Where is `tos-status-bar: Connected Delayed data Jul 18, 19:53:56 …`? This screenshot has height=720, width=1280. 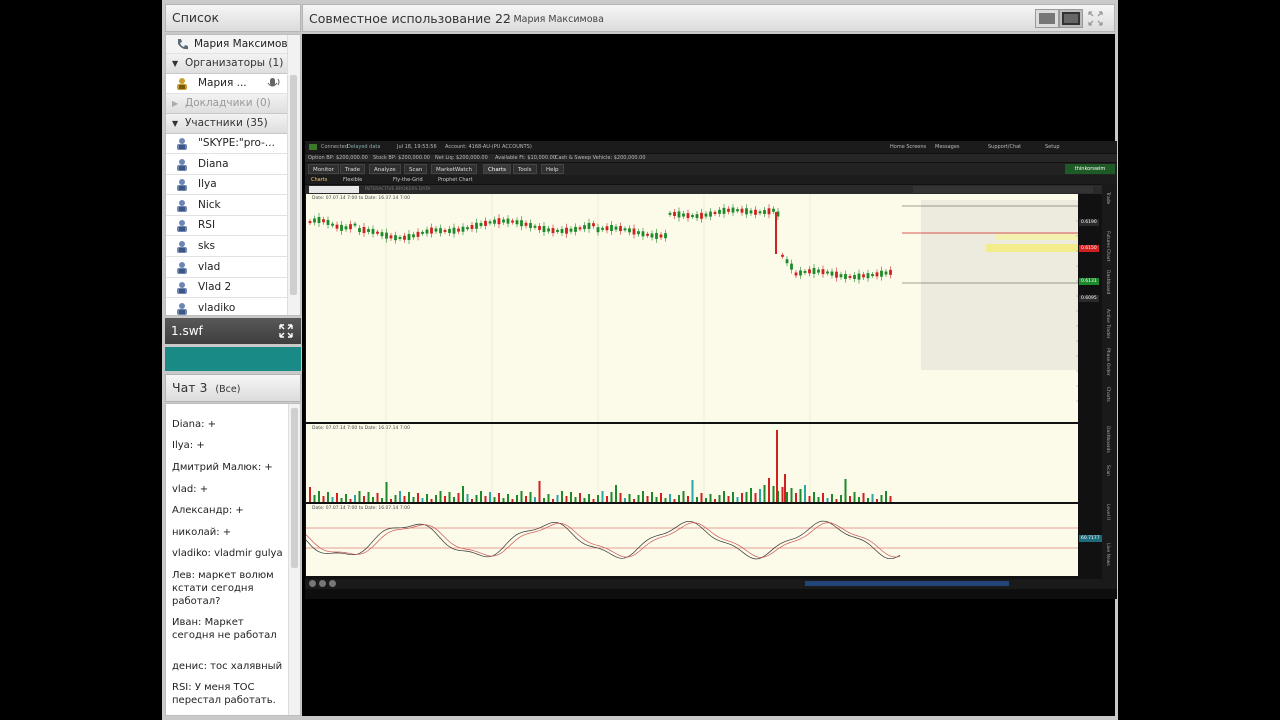 tos-status-bar: Connected Delayed data Jul 18, 19:53:56 … is located at coordinates (711, 147).